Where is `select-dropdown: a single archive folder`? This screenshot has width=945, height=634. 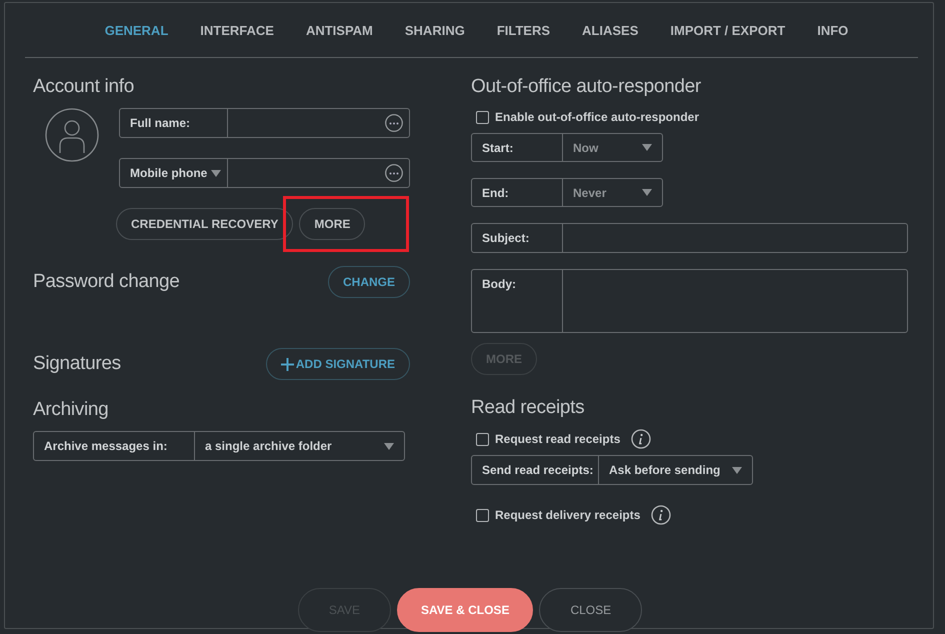 select-dropdown: a single archive folder is located at coordinates (299, 446).